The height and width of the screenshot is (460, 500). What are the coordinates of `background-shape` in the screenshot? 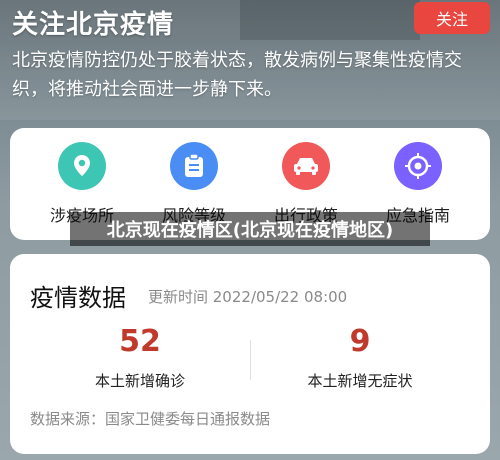 It's located at (330, 20).